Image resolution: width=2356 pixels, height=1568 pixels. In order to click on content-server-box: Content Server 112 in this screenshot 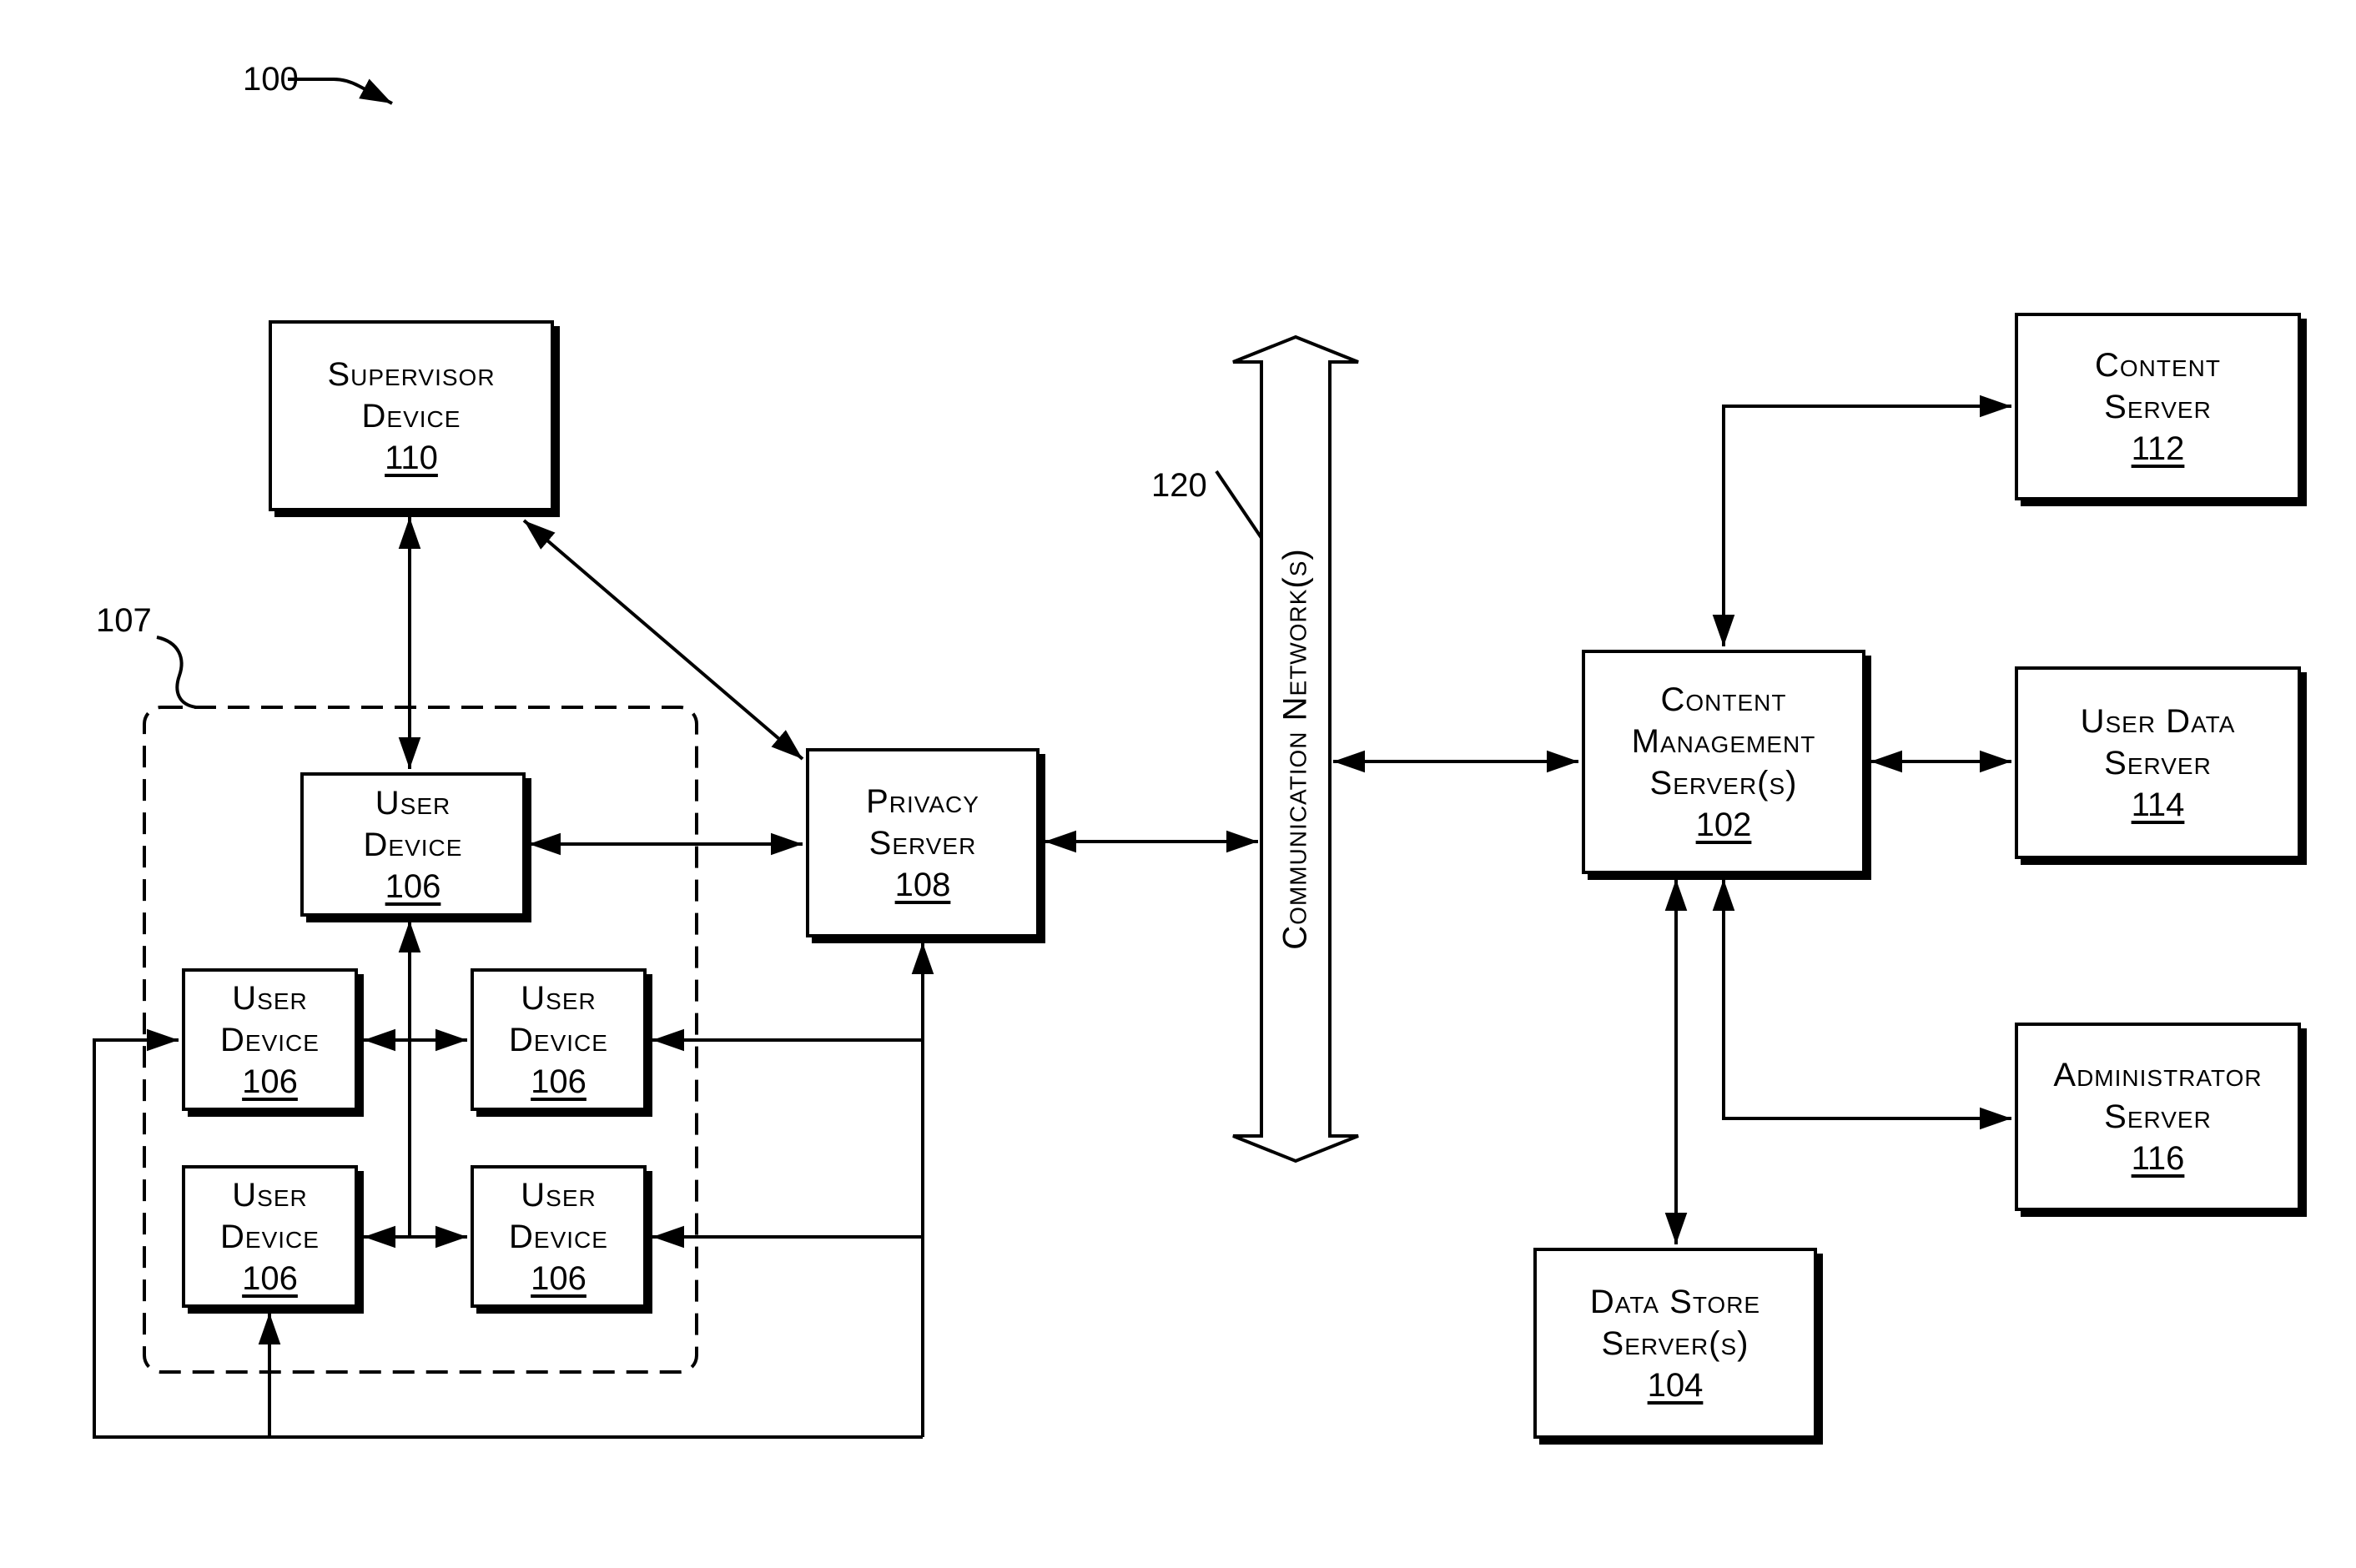, I will do `click(2158, 406)`.